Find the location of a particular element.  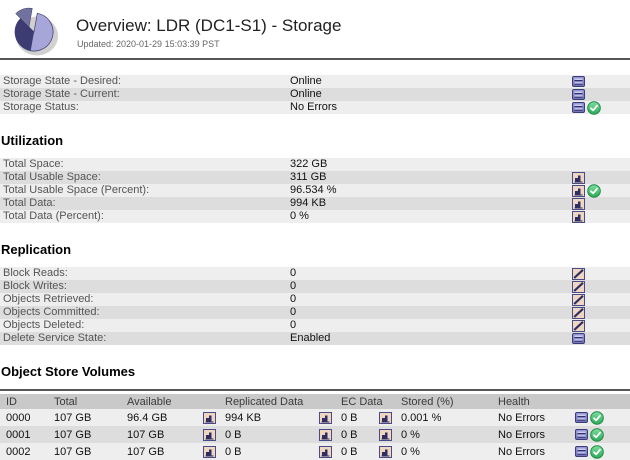

attribute-label: Total Data: is located at coordinates (29, 203).